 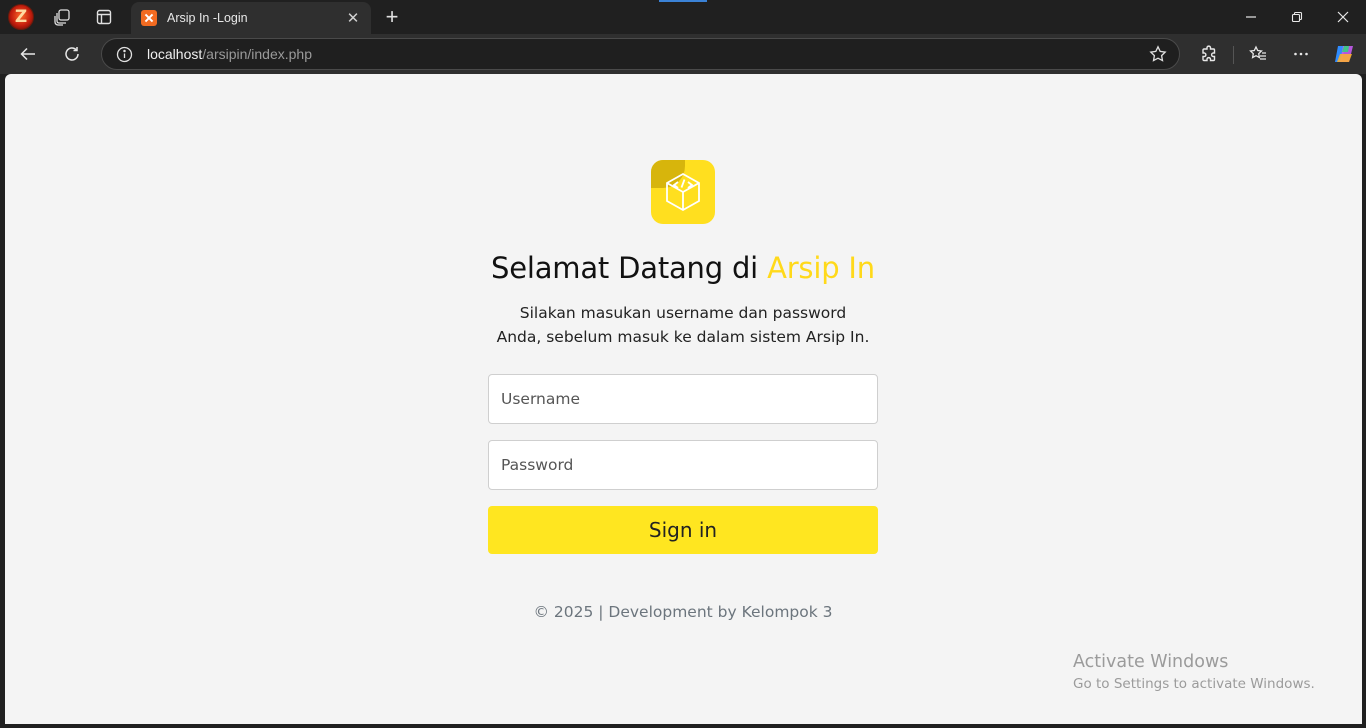 I want to click on address-bar: localhost/arsipin/index.php, so click(x=640, y=54).